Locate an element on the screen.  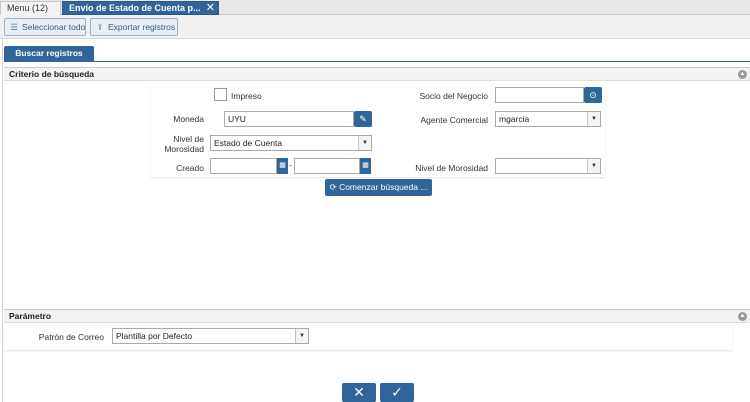
tab-buscar-label: Buscar registros is located at coordinates (49, 53).